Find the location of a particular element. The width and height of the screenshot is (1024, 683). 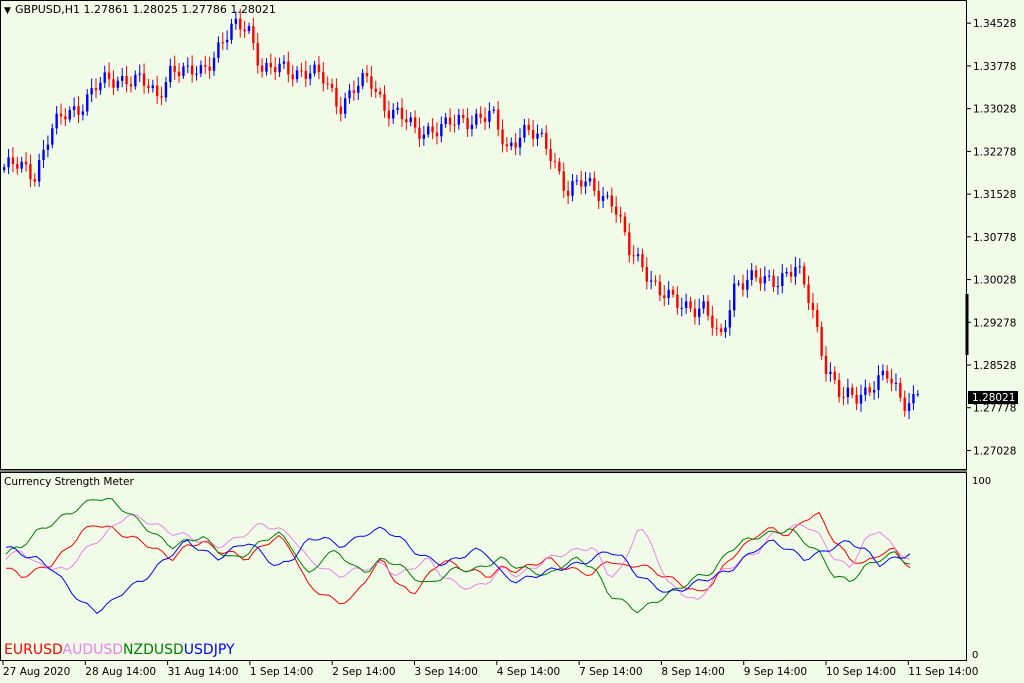

price-tick-label: 1.31528 is located at coordinates (994, 195).